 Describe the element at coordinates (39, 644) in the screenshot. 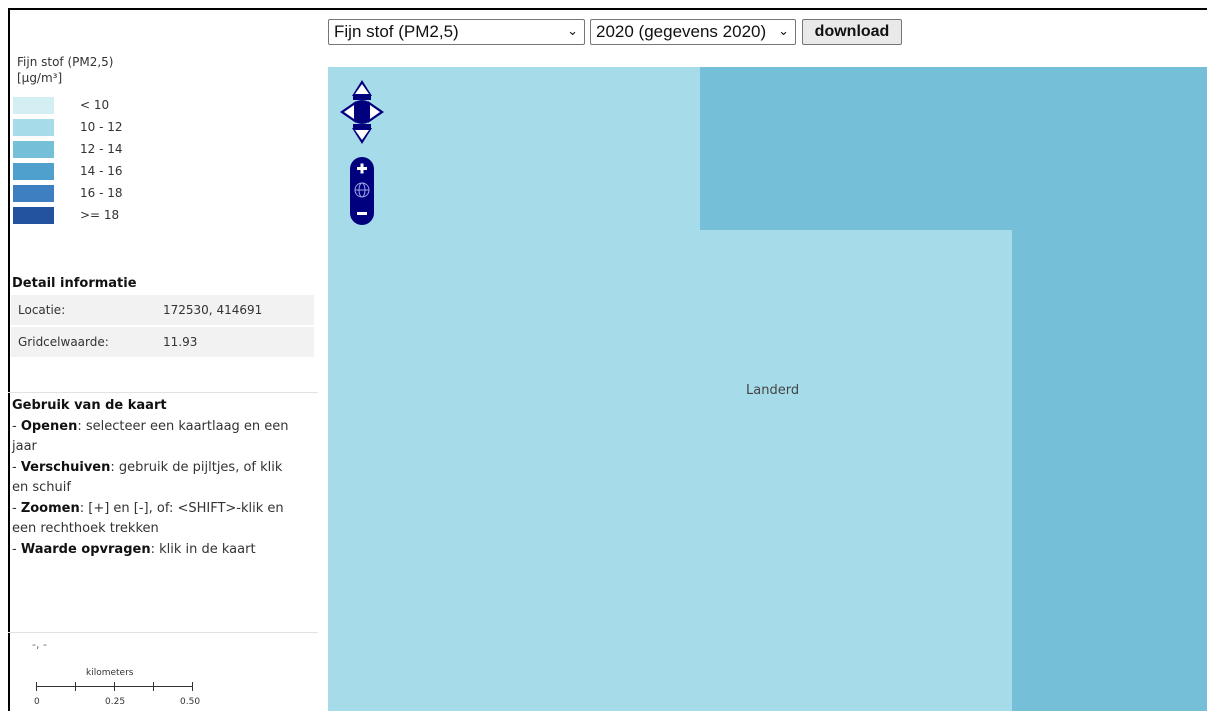

I see `coordinate-readout: -, -` at that location.